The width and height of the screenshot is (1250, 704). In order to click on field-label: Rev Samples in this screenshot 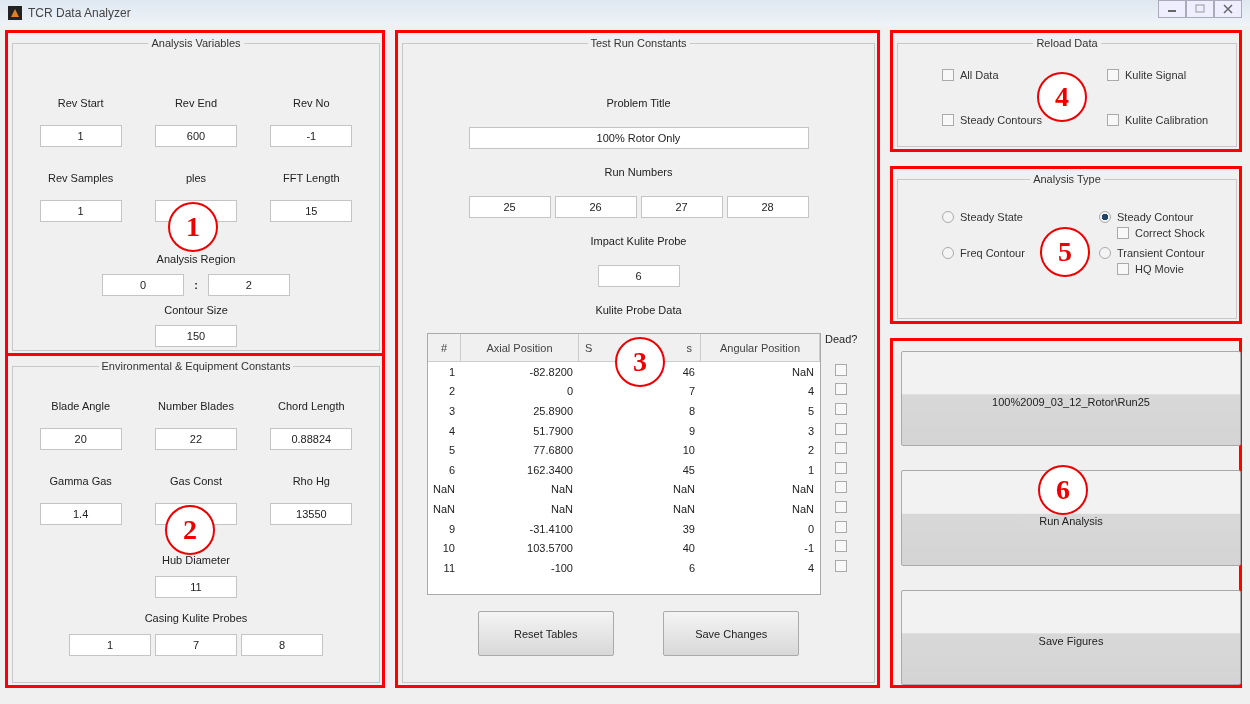, I will do `click(80, 178)`.